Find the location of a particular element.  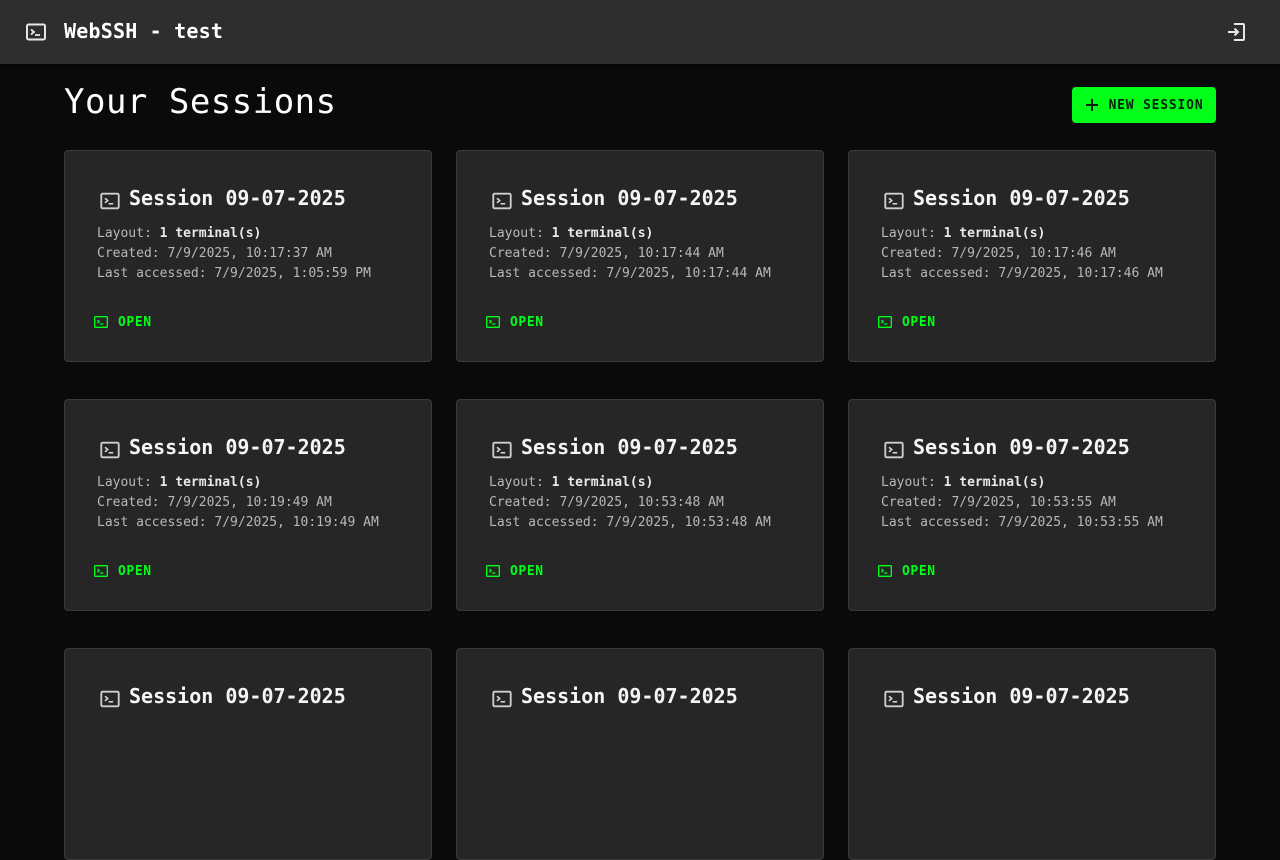

page-title: Your Sessions is located at coordinates (200, 102).